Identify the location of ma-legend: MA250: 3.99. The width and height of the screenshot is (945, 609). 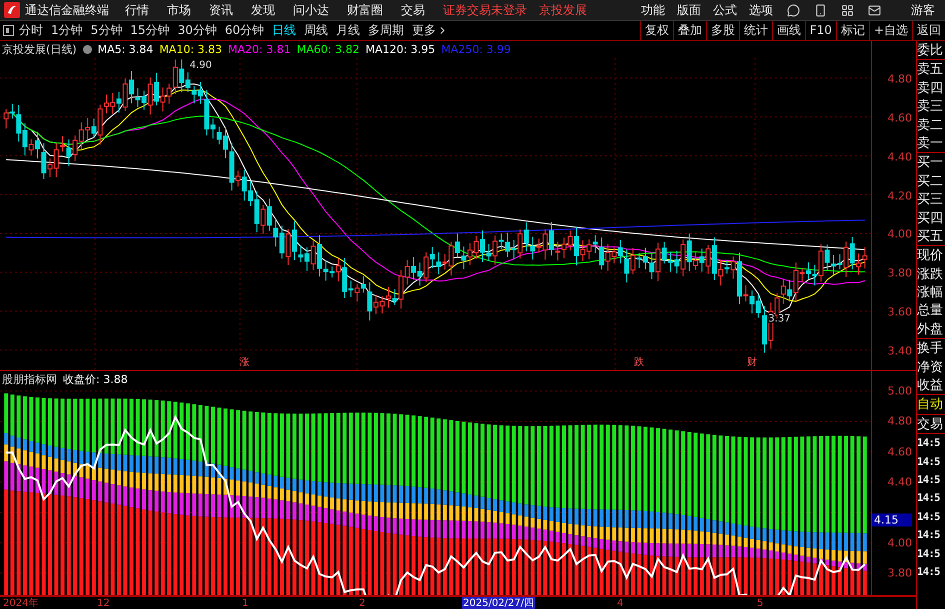
(476, 49).